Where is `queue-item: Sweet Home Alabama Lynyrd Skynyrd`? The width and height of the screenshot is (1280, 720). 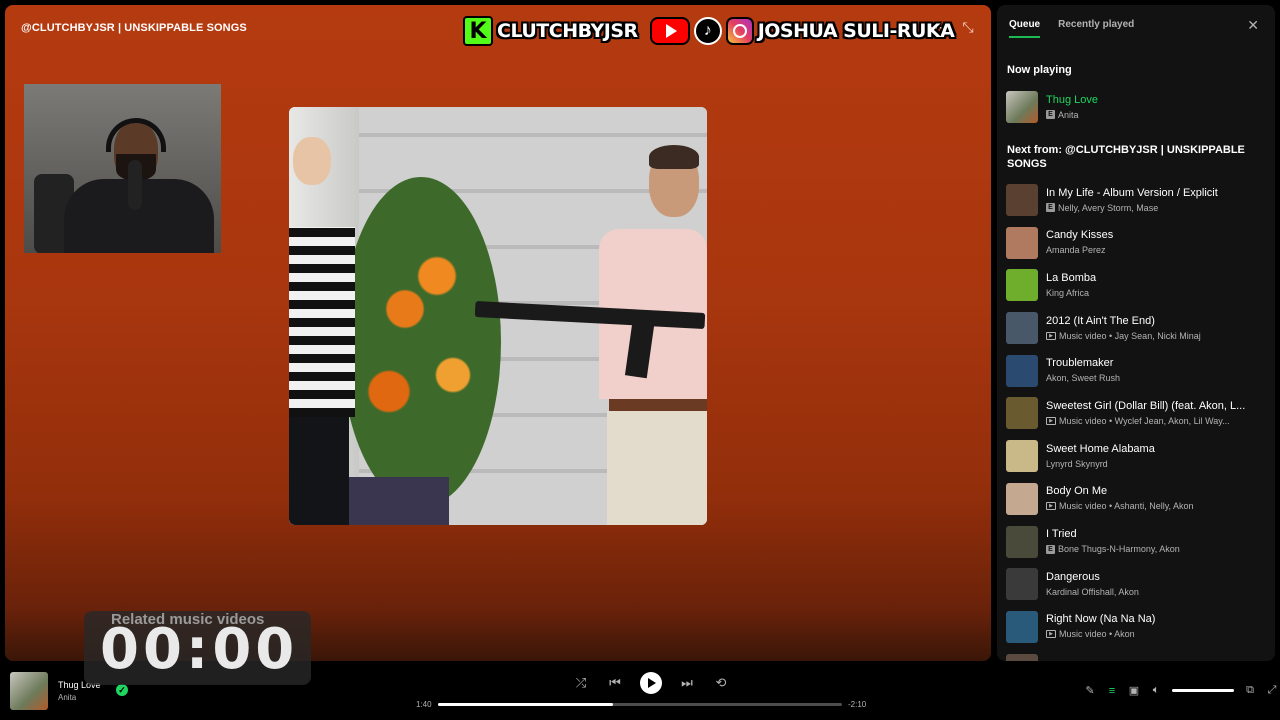
queue-item: Sweet Home Alabama Lynyrd Skynyrd is located at coordinates (1137, 456).